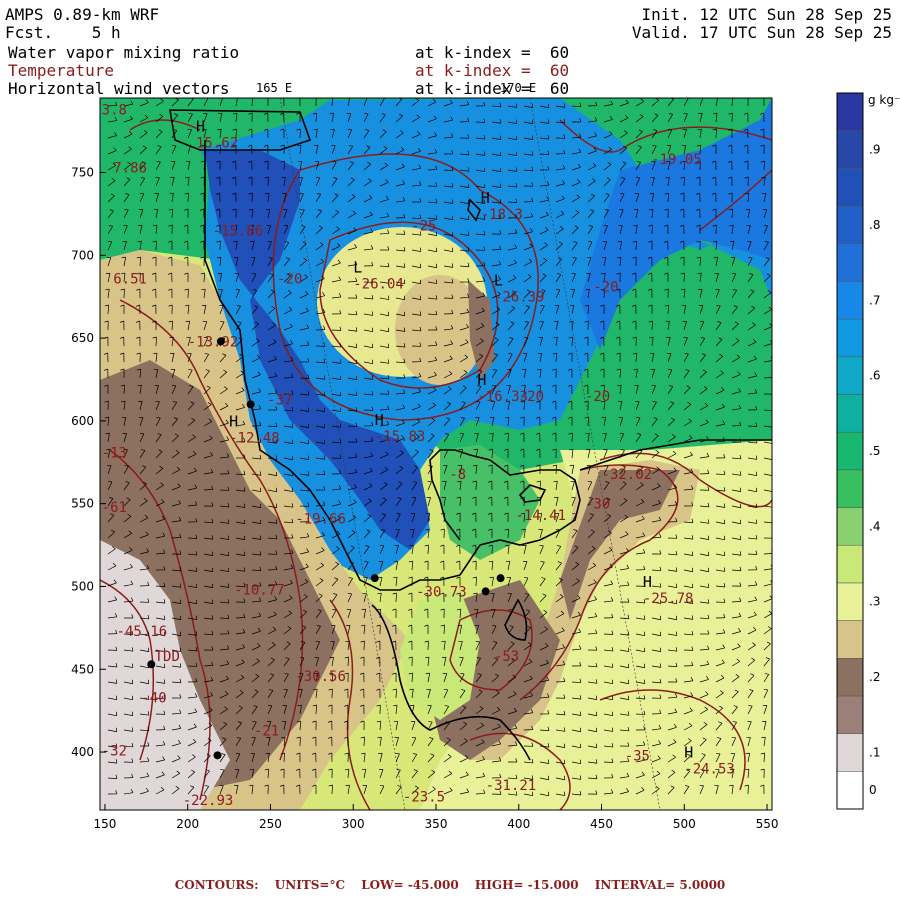 This screenshot has height=900, width=900. I want to click on contour-value-label: -32.02, so click(627, 475).